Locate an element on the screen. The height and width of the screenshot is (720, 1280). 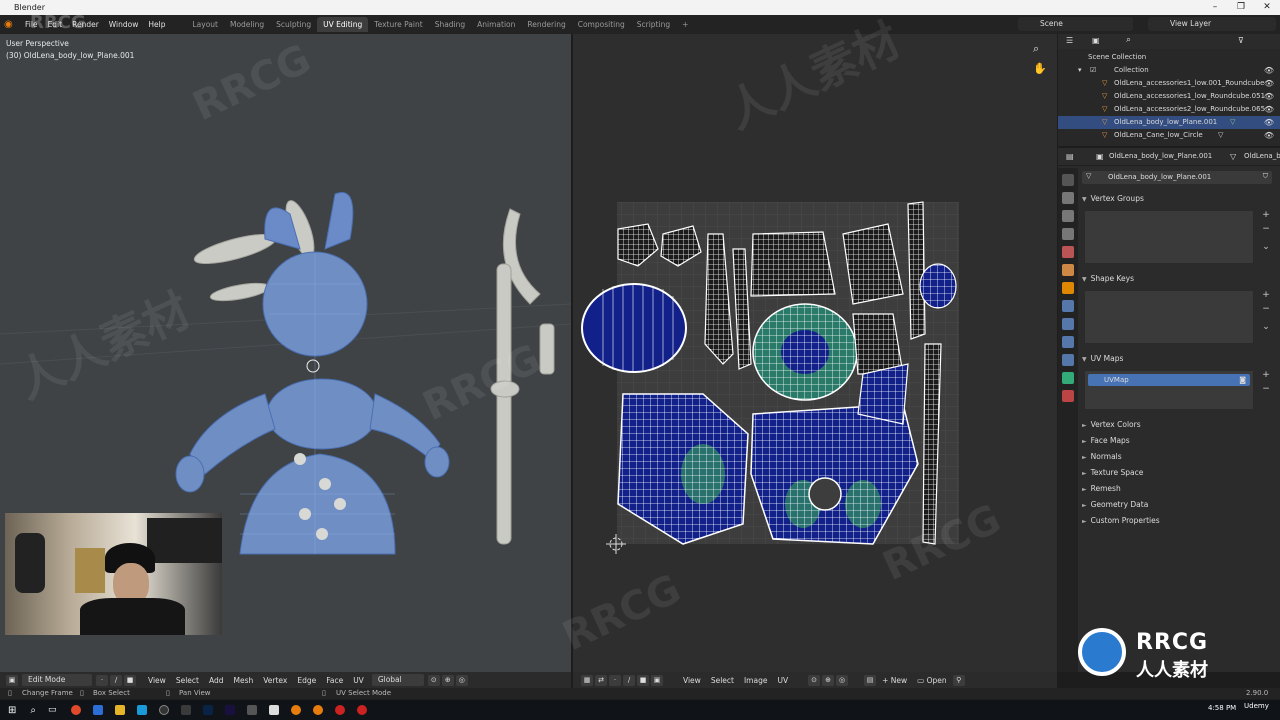
viewport-menu-edge: Edge is located at coordinates (306, 680).